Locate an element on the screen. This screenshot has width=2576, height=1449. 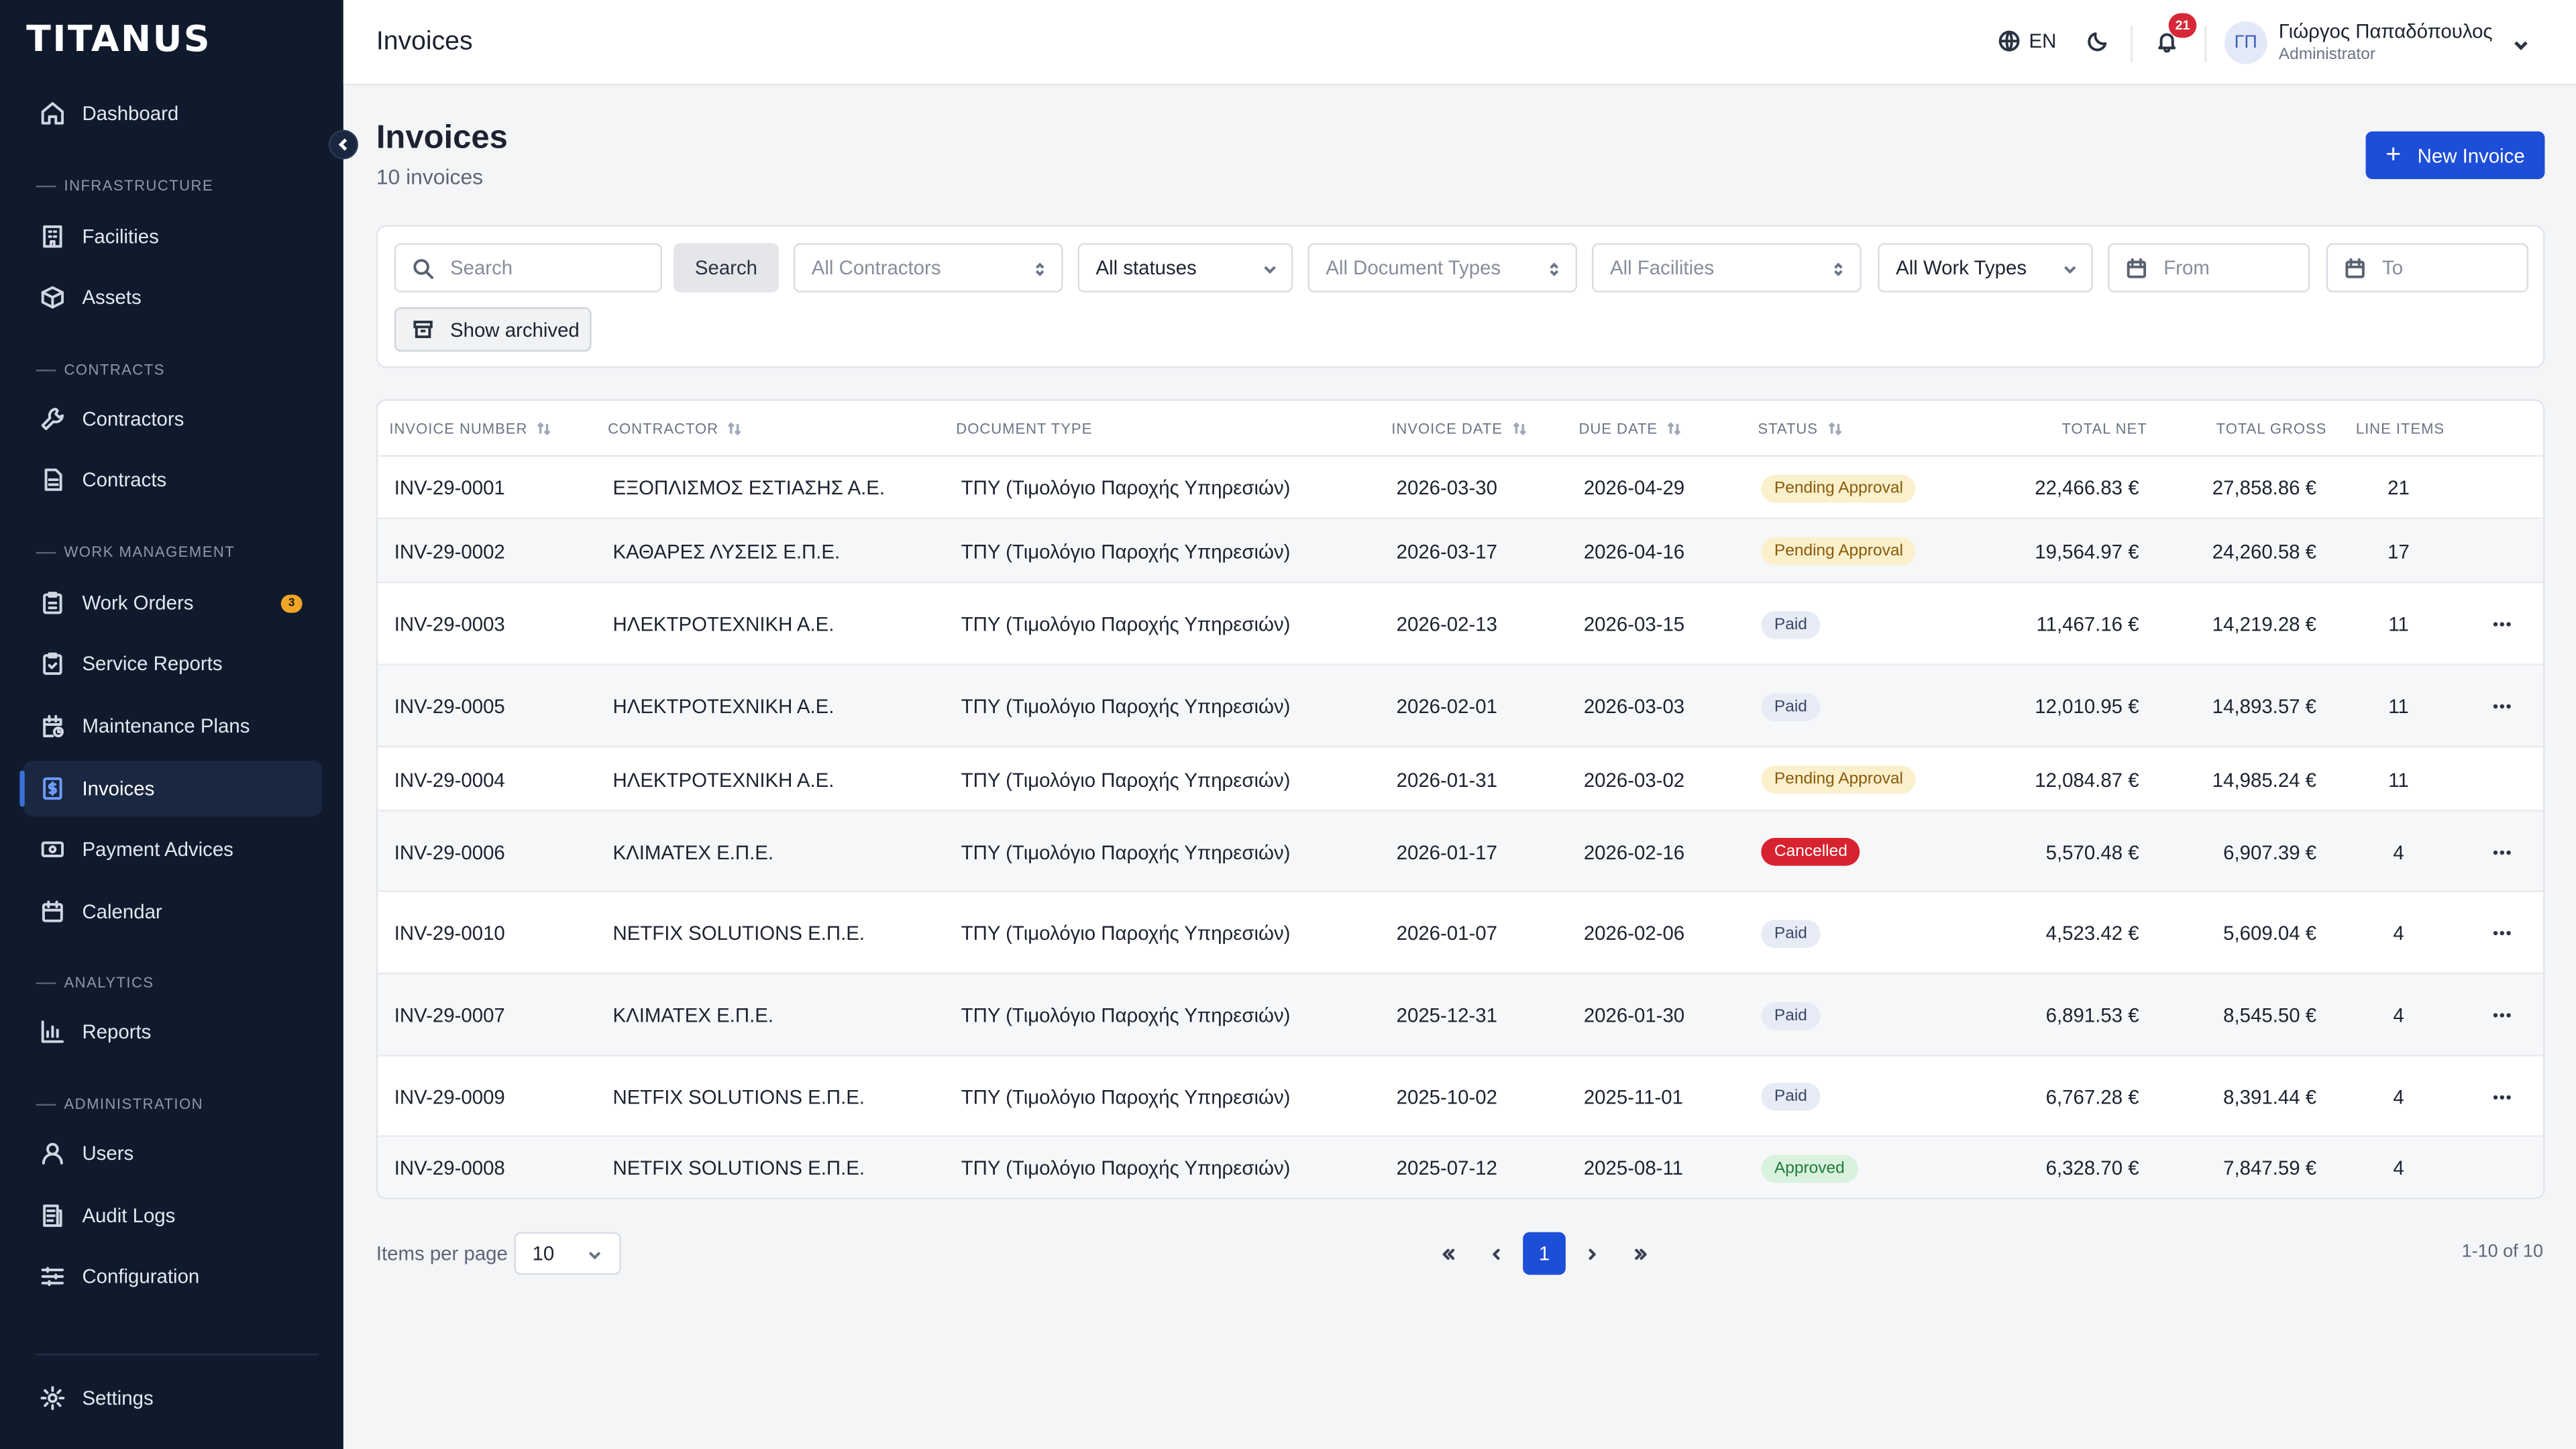
column-label: TOTAL GROSS is located at coordinates (2271, 428).